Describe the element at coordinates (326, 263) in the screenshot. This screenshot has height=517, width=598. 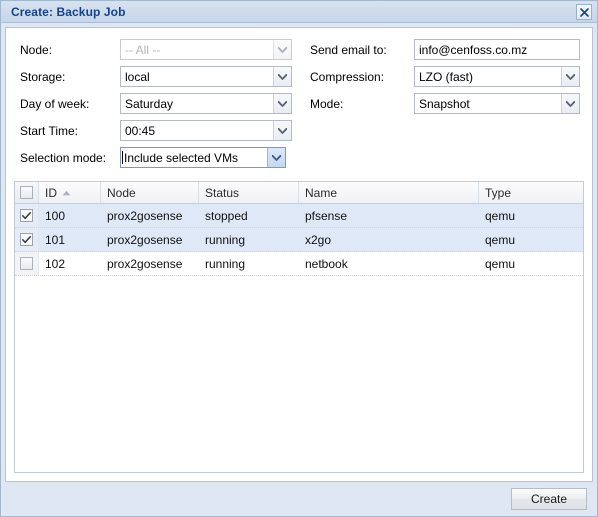
I see `cell-name: netbook` at that location.